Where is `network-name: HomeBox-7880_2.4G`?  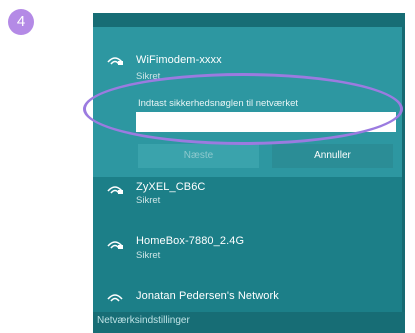 network-name: HomeBox-7880_2.4G is located at coordinates (190, 241).